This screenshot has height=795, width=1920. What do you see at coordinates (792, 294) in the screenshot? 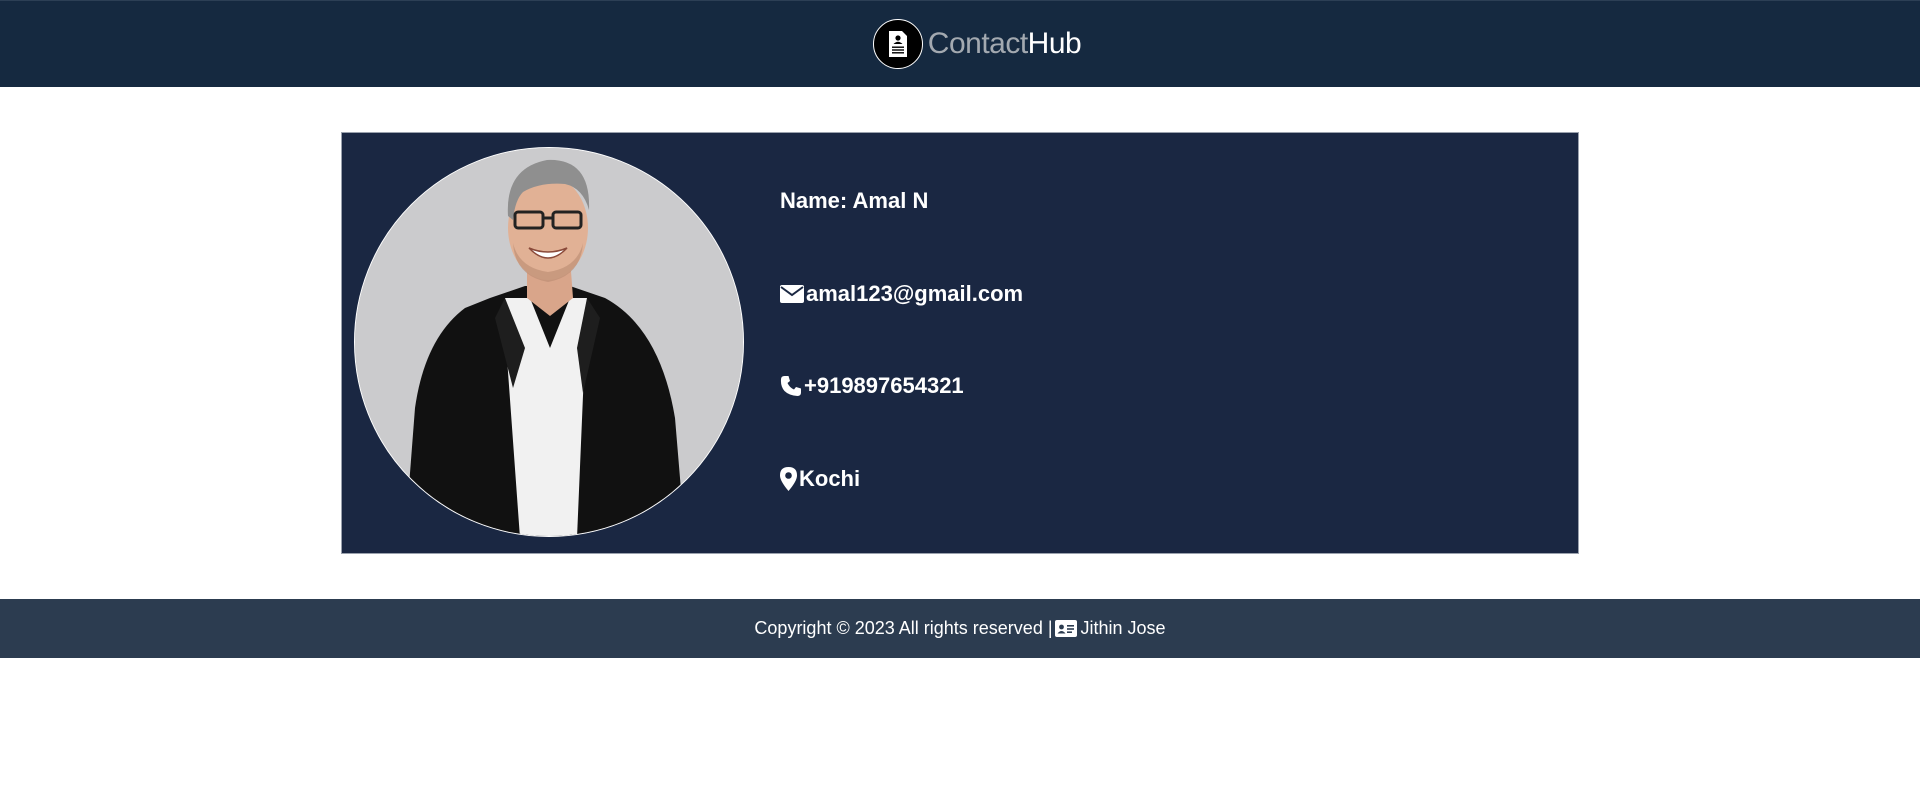
I see `envelope-icon` at bounding box center [792, 294].